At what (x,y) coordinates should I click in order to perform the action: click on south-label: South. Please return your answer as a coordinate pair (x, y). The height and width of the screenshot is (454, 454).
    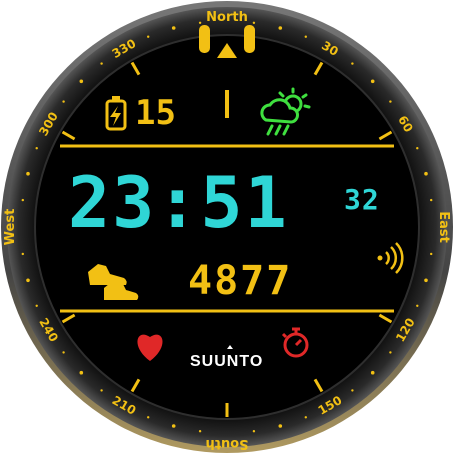
    Looking at the image, I should click on (226, 443).